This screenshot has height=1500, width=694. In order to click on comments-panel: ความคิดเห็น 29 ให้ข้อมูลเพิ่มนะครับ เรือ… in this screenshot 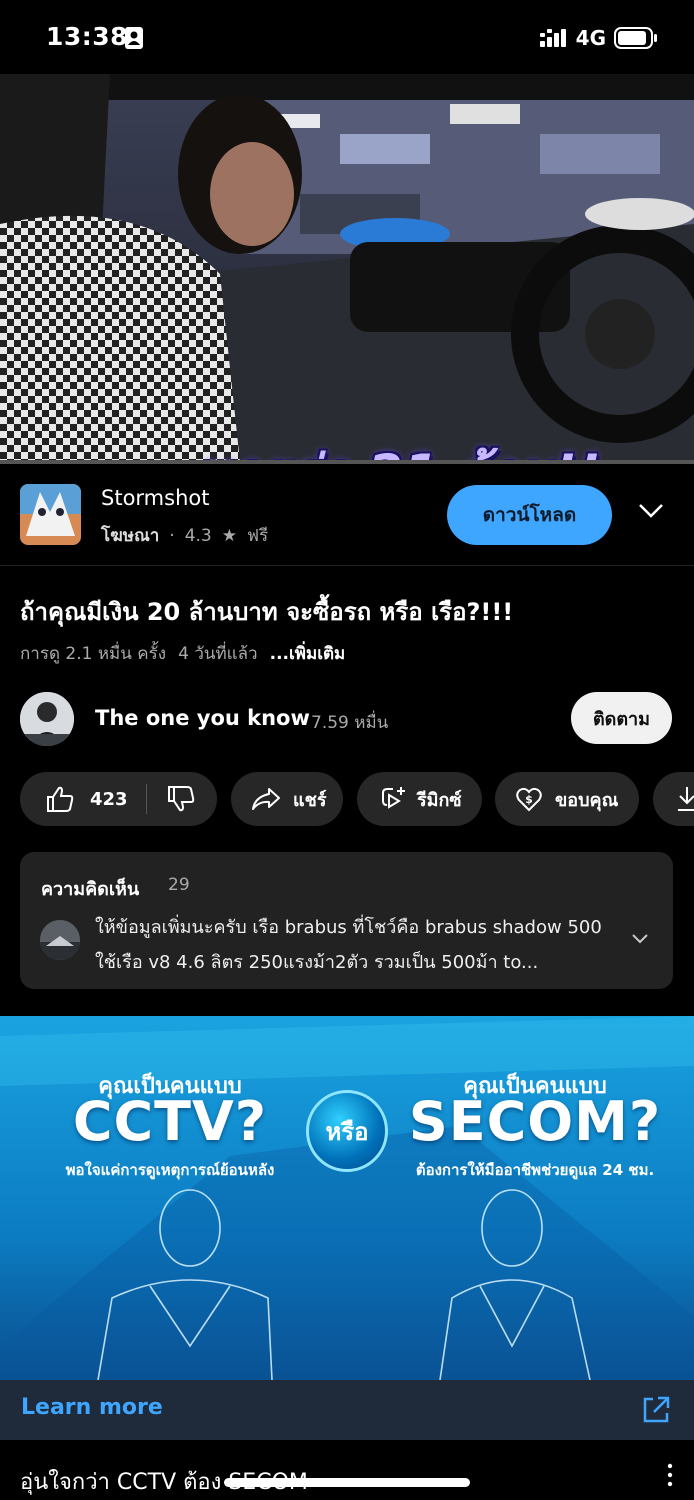, I will do `click(346, 920)`.